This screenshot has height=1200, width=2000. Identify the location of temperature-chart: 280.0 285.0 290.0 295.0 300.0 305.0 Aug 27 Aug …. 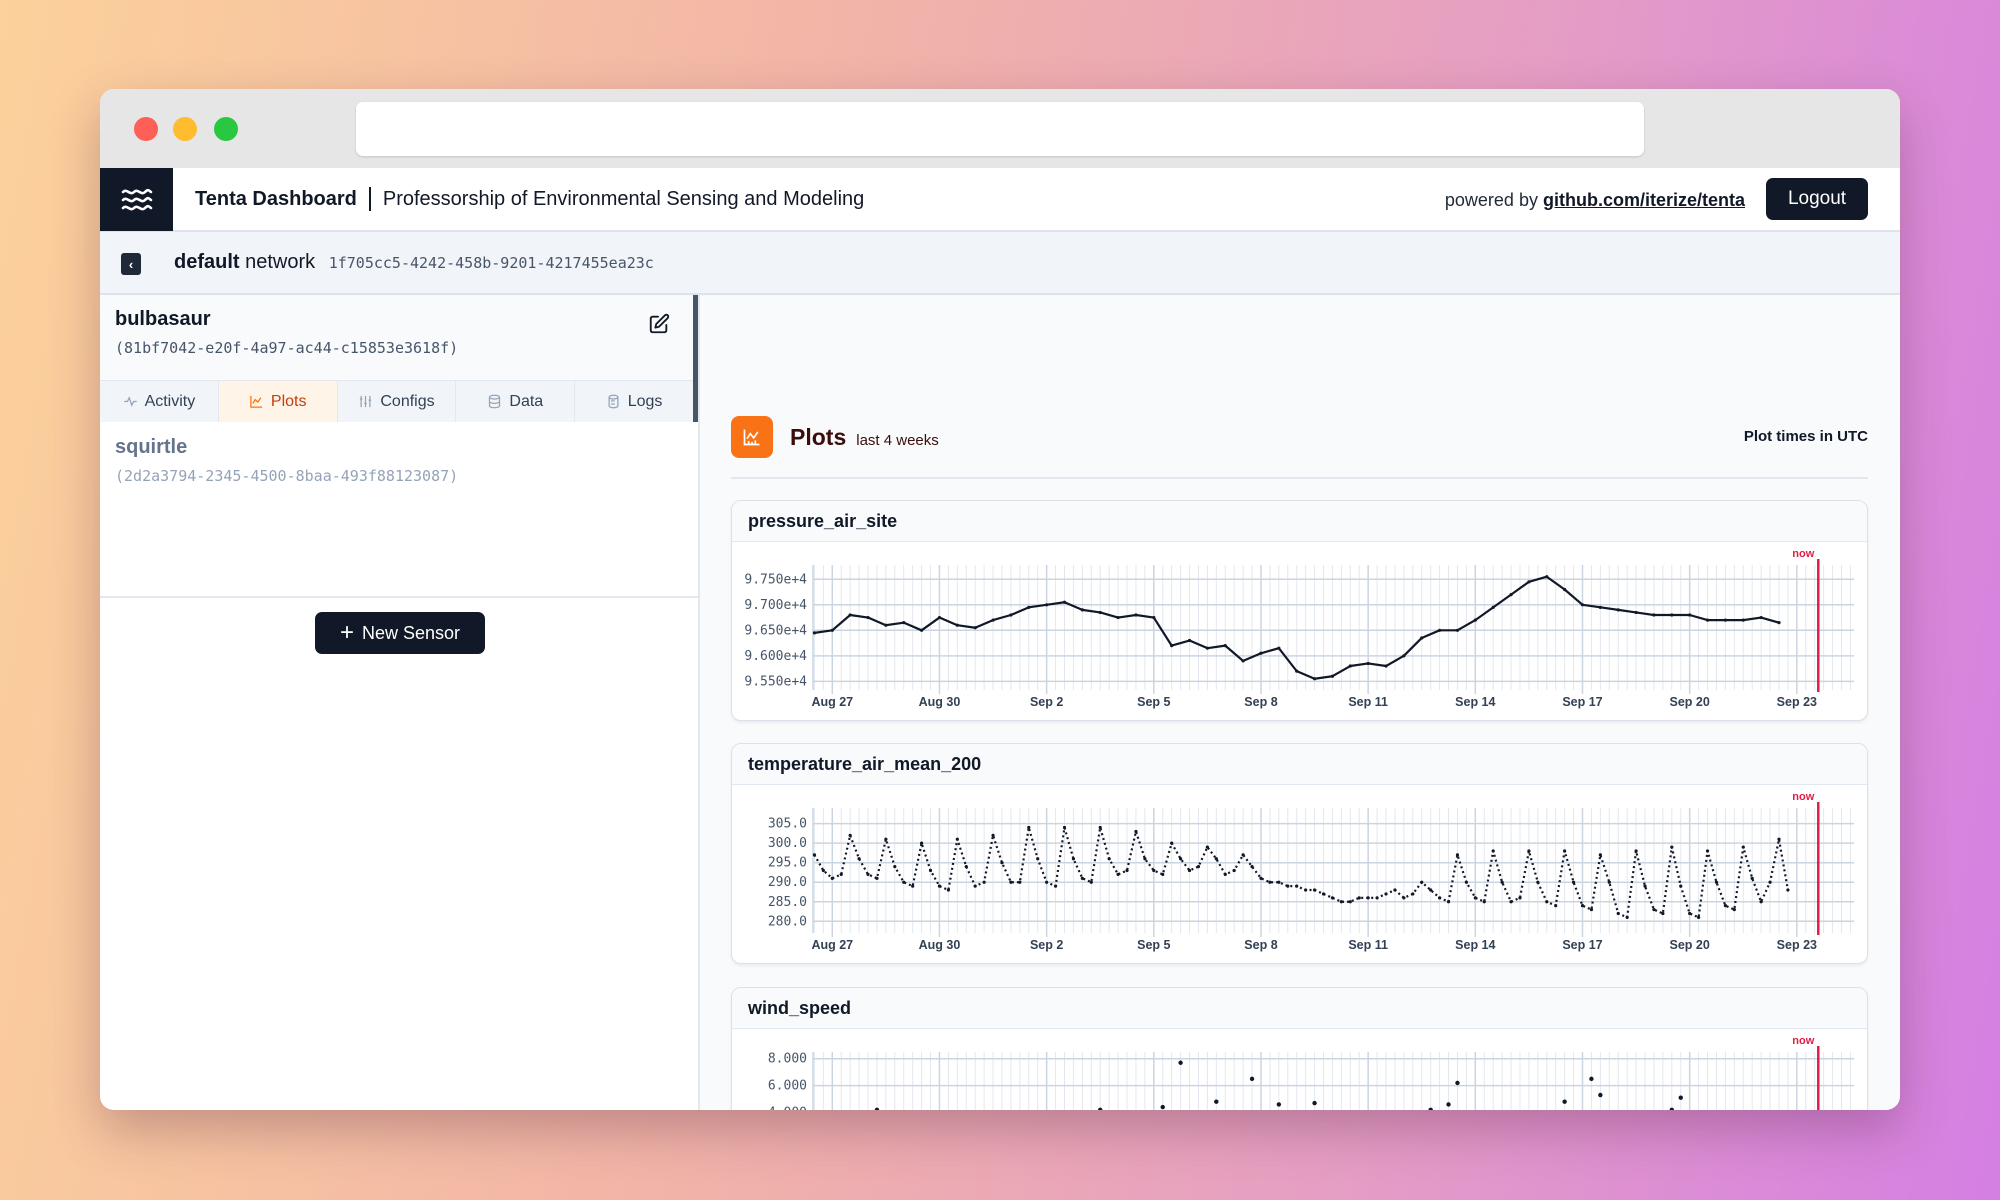
(1300, 854).